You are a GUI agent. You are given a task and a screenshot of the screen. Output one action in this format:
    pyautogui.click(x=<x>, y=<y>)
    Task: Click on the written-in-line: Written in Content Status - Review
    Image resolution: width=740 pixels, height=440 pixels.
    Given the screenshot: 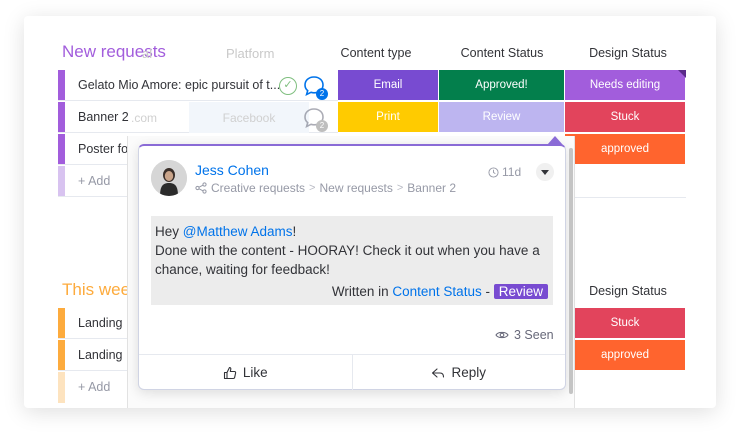 What is the action you would take?
    pyautogui.click(x=440, y=291)
    